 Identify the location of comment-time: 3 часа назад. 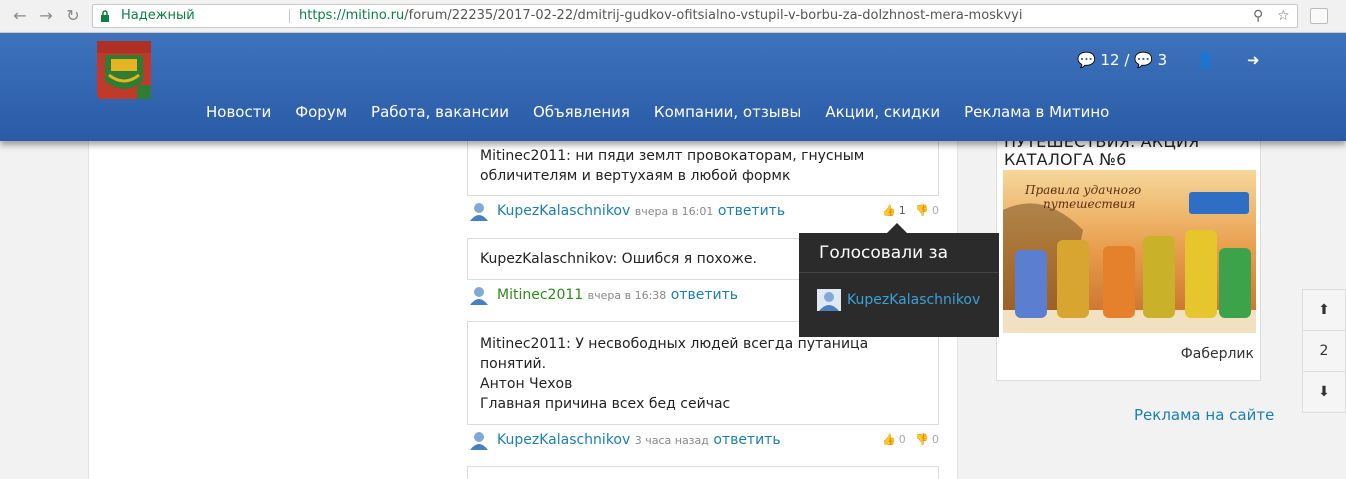
(671, 440).